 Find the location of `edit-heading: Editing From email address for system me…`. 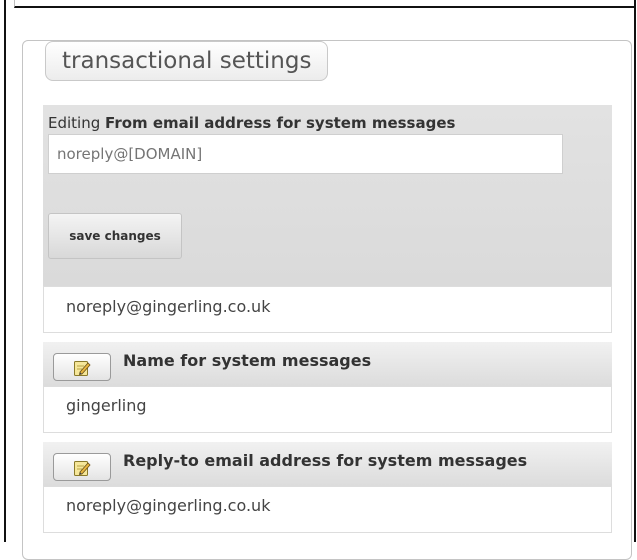

edit-heading: Editing From email address for system me… is located at coordinates (251, 123).